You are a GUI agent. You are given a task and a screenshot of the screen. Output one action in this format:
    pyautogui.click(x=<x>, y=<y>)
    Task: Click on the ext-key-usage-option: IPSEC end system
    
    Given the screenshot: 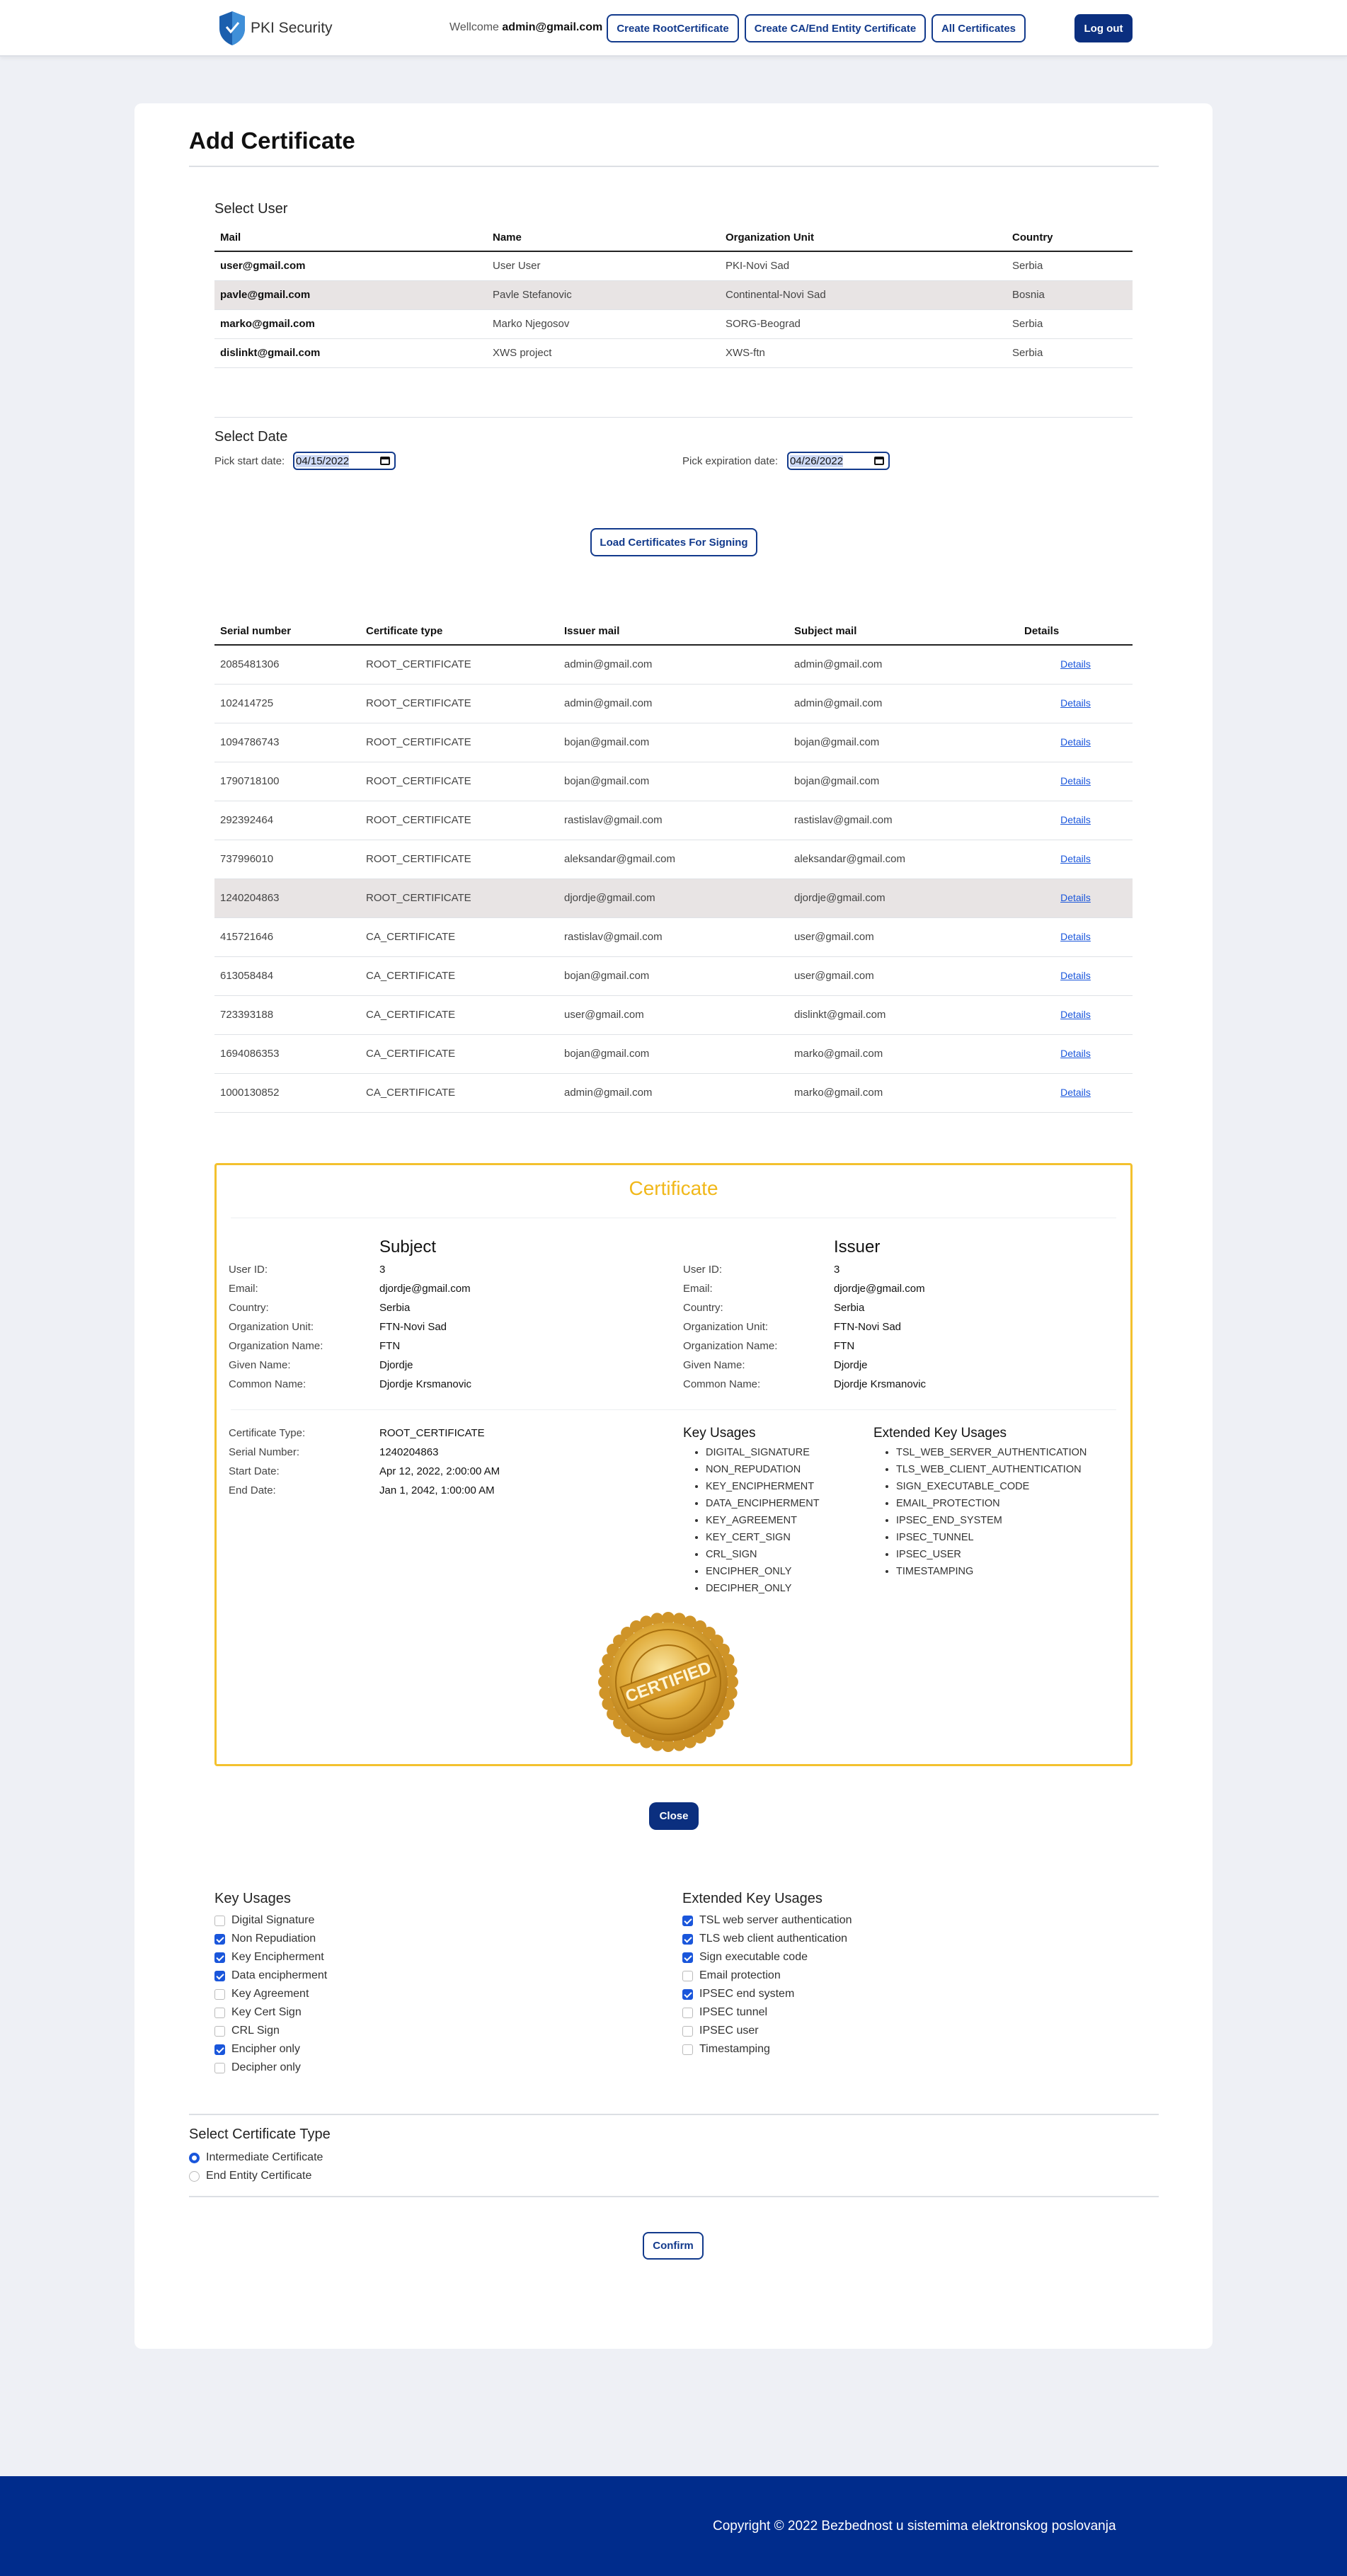 What is the action you would take?
    pyautogui.click(x=767, y=1994)
    